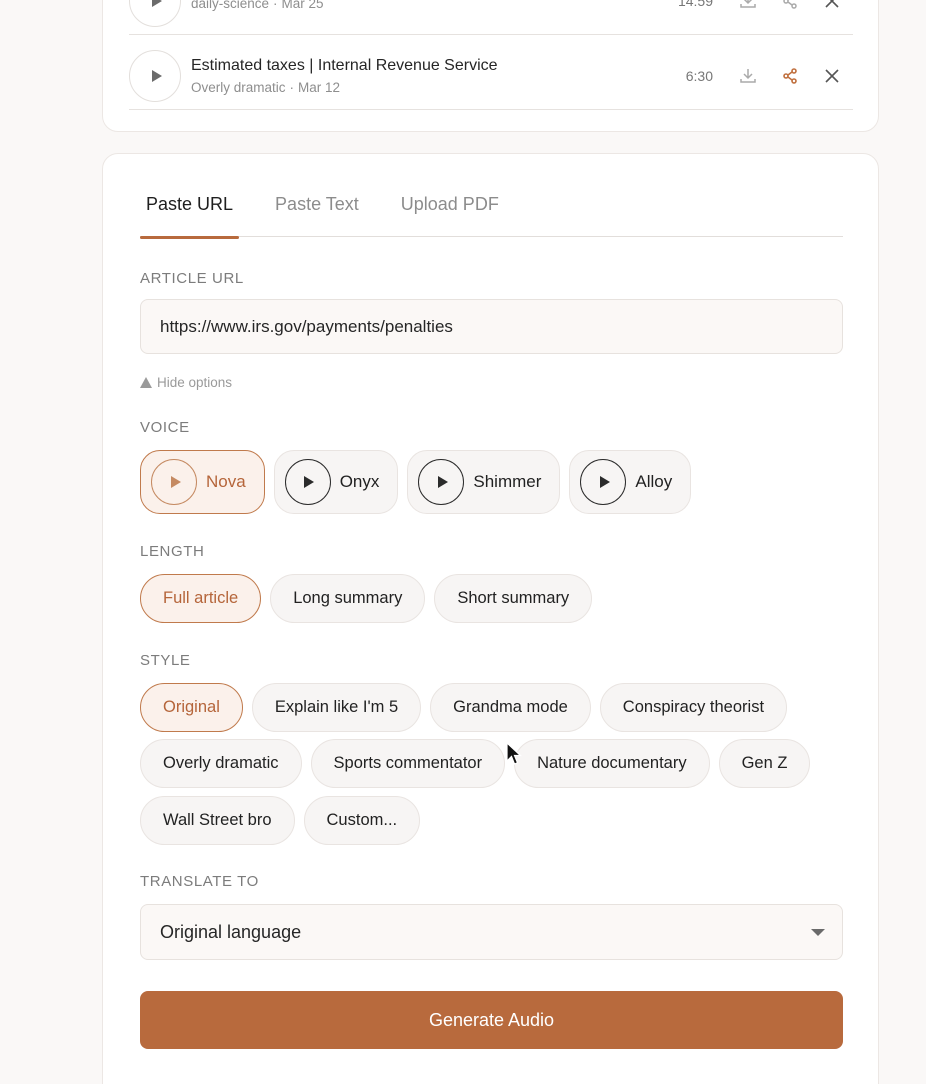 The image size is (926, 1084). I want to click on input-tabs: Paste URL Paste Text Upload PDF, so click(491, 210).